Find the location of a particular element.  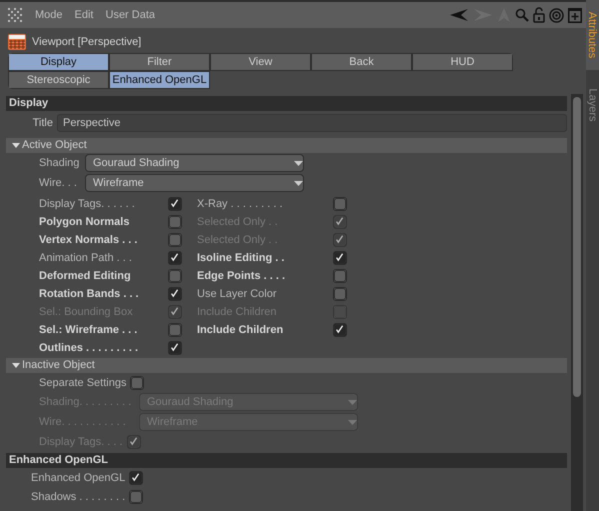

scrollbar is located at coordinates (577, 302).